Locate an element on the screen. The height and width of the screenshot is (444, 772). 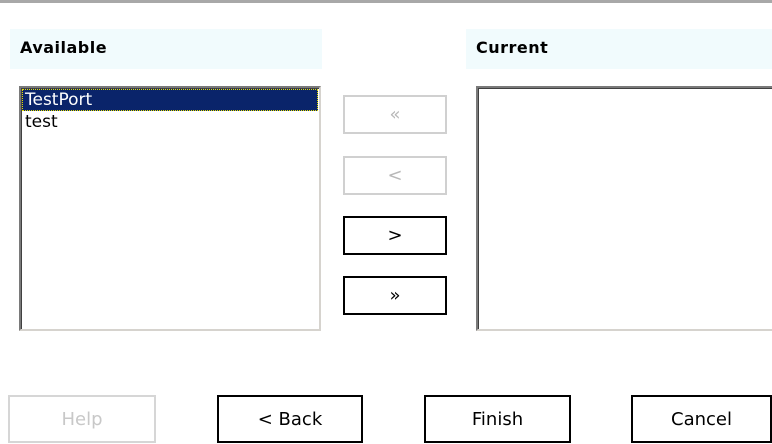
add-button: > is located at coordinates (395, 235).